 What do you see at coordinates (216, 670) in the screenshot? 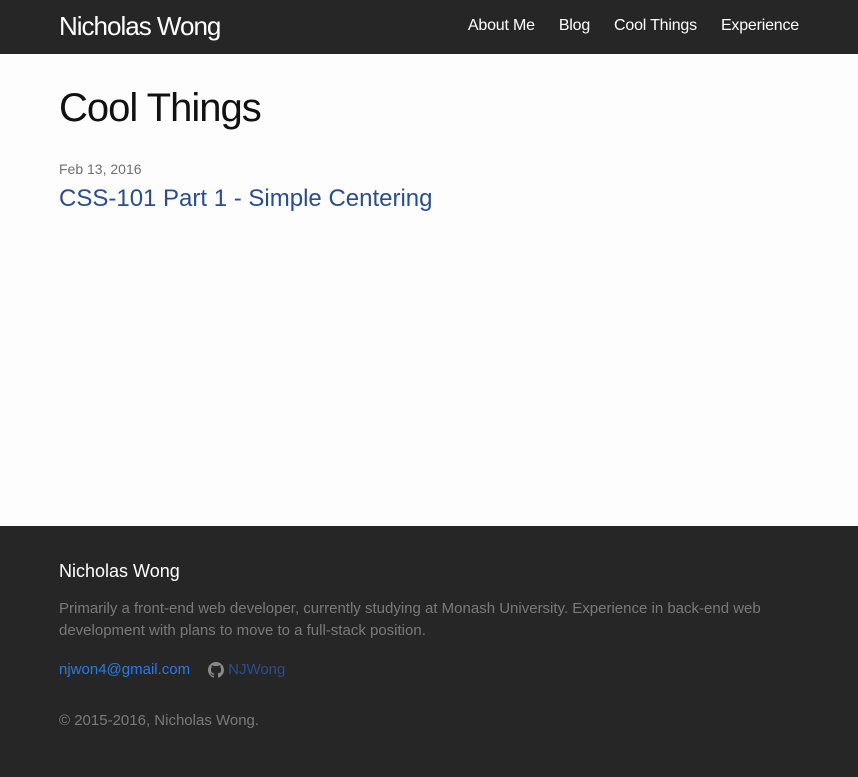
I see `github-icon` at bounding box center [216, 670].